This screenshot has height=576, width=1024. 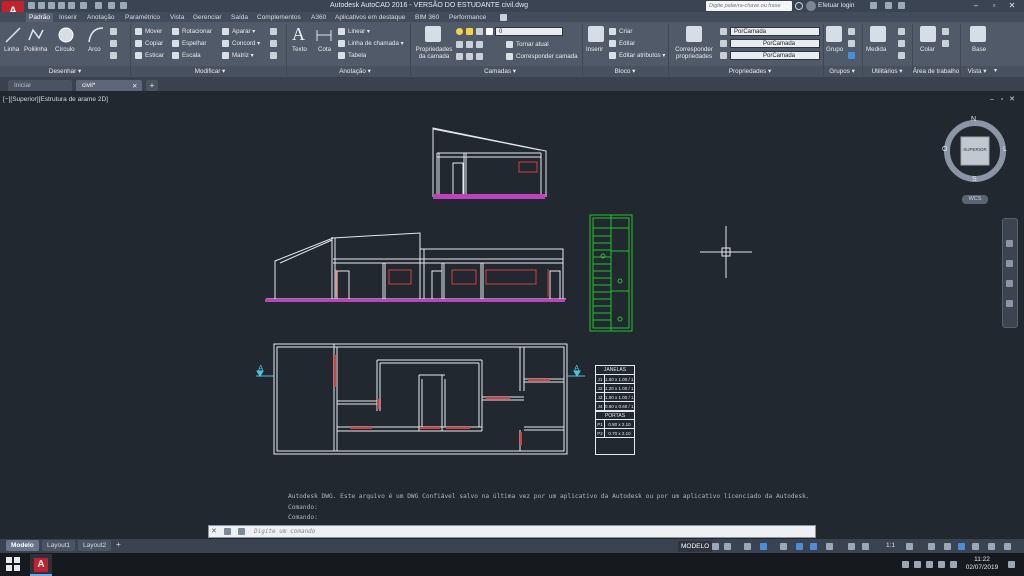 What do you see at coordinates (994, 6) in the screenshot?
I see `maximize-button: ▫` at bounding box center [994, 6].